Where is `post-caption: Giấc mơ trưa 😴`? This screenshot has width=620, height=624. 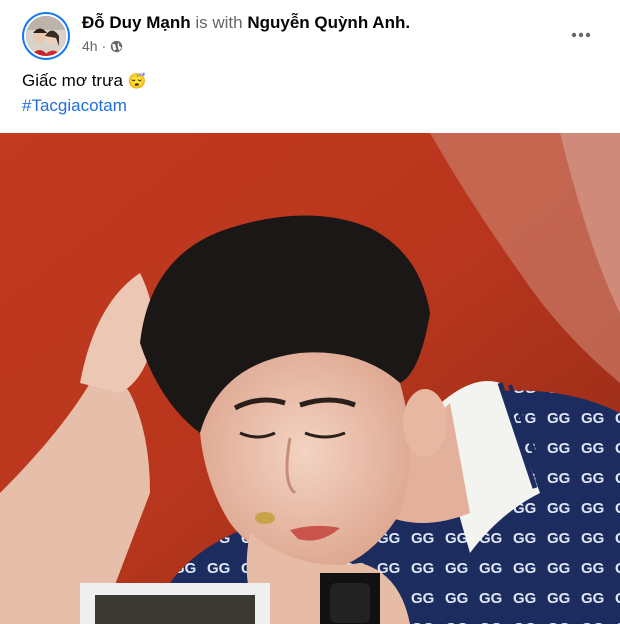 post-caption: Giấc mơ trưa 😴 is located at coordinates (84, 81).